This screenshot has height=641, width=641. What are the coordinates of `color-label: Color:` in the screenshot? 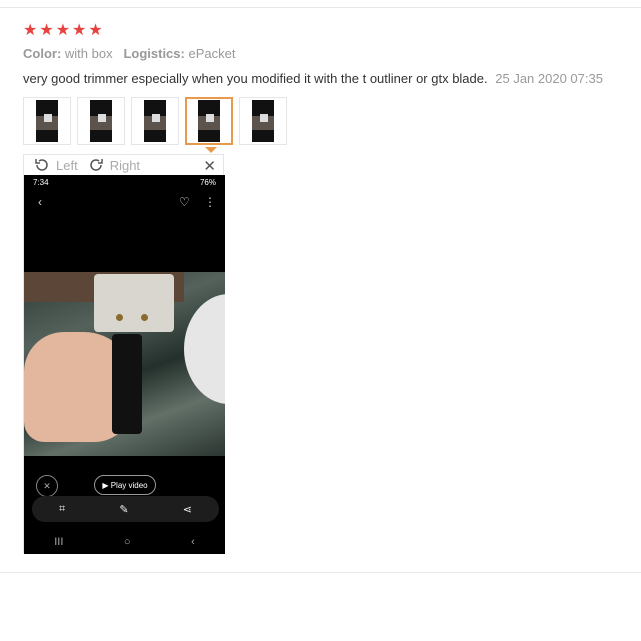 It's located at (42, 53).